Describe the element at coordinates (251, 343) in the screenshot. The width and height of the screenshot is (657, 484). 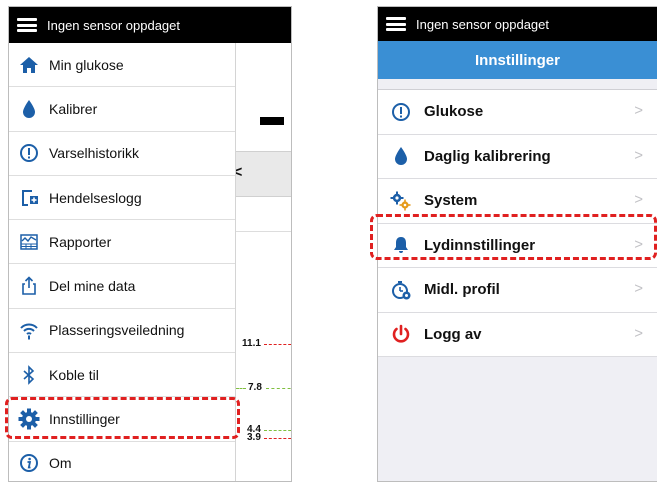
I see `threshold-value: 11.1` at that location.